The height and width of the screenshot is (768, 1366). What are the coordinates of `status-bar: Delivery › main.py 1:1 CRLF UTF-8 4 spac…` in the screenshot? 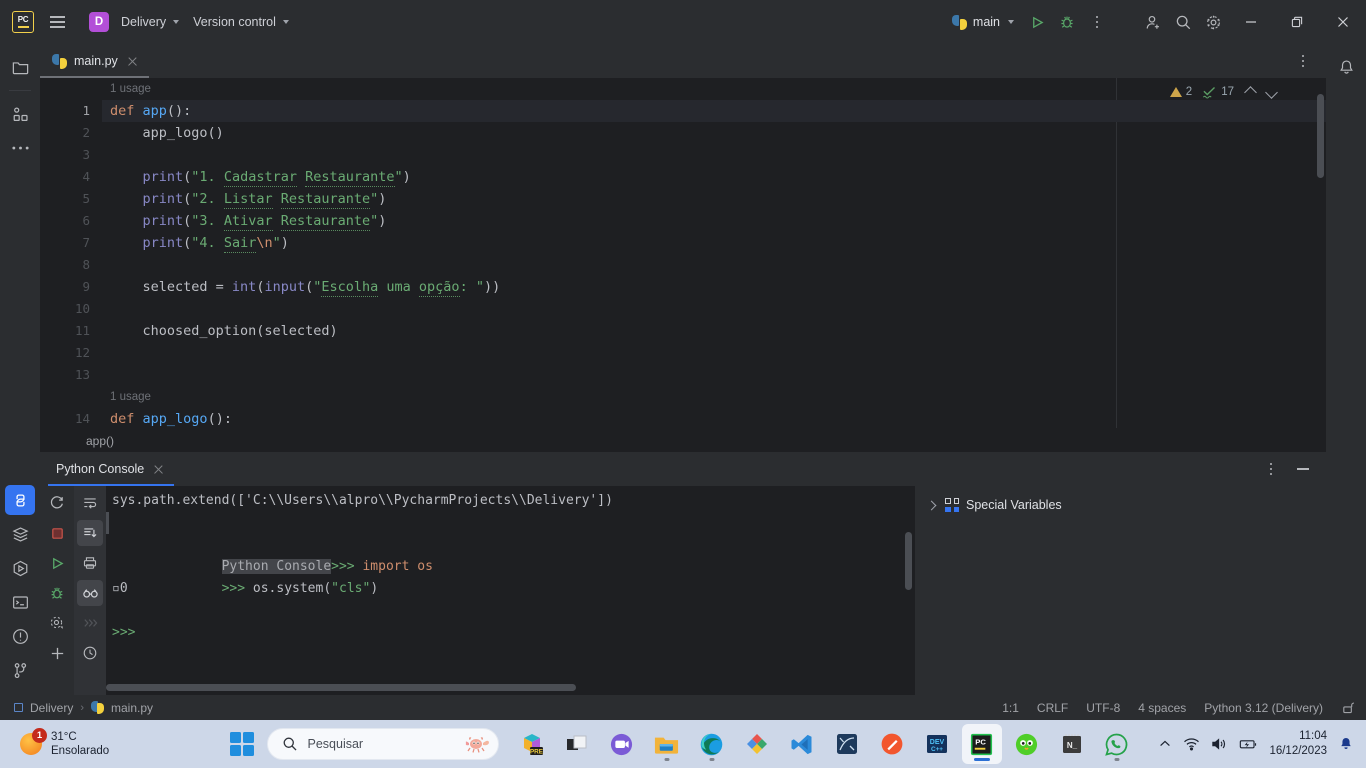 It's located at (683, 707).